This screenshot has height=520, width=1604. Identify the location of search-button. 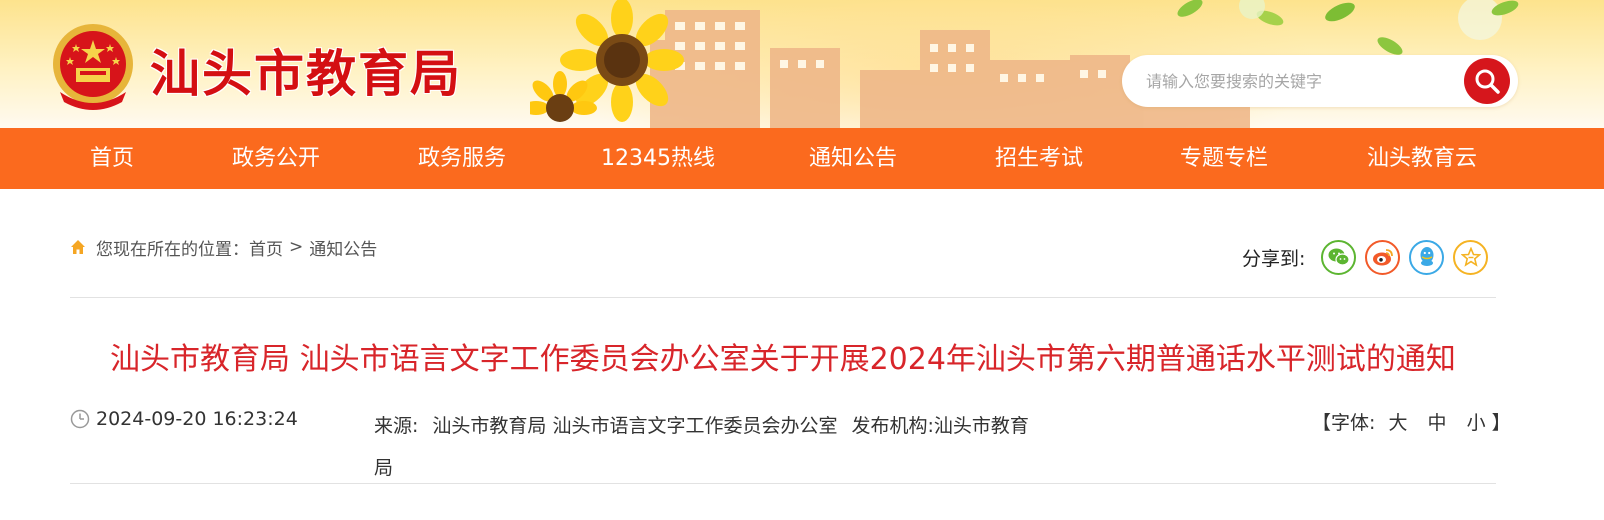
(1487, 81).